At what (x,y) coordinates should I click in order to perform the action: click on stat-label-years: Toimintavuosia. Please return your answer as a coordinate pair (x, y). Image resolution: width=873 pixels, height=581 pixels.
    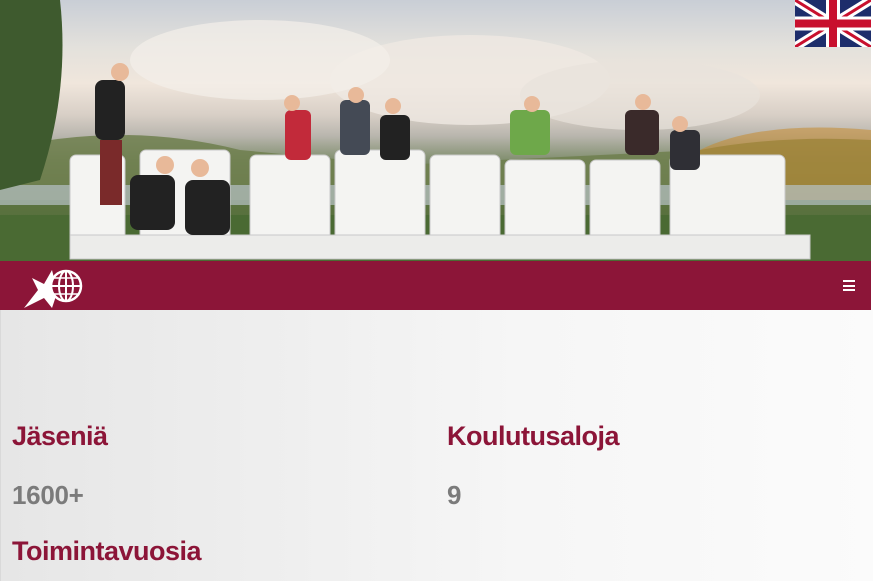
    Looking at the image, I should click on (107, 551).